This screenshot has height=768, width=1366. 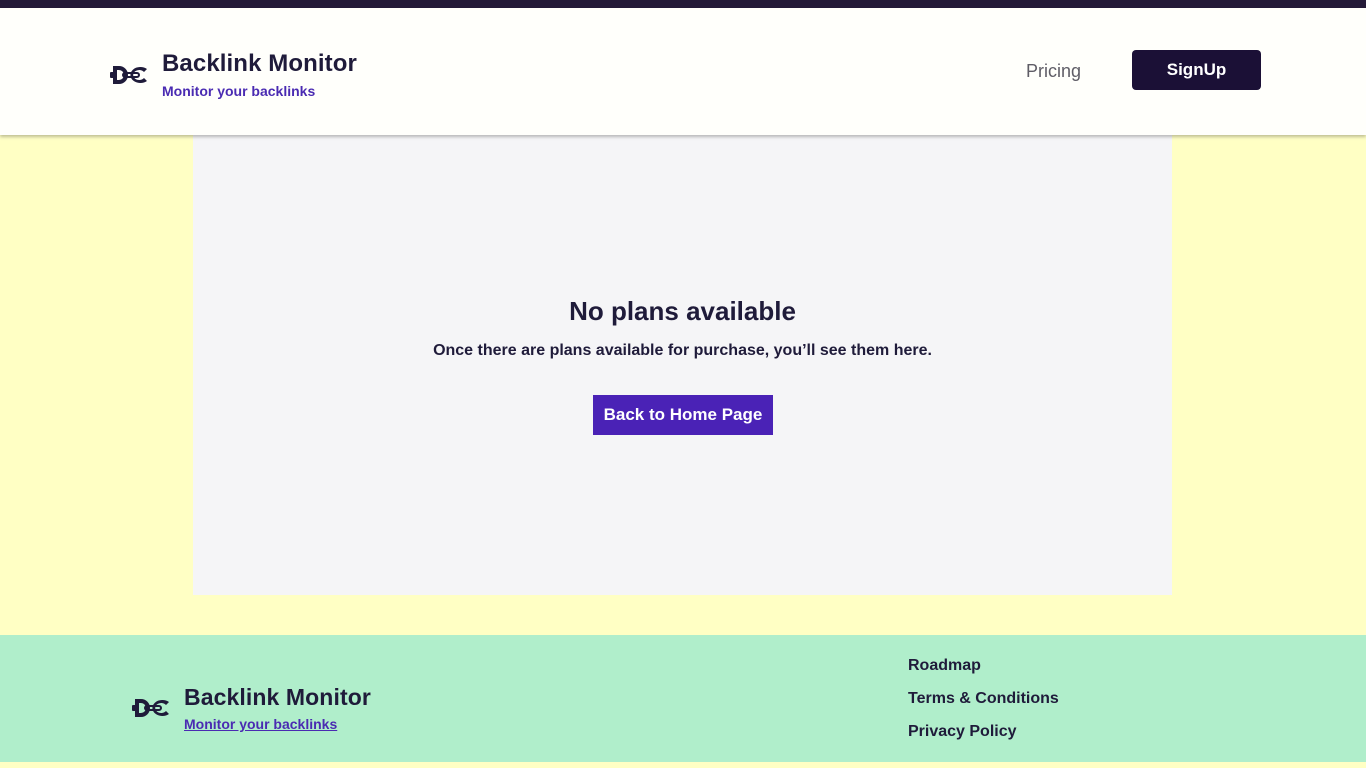 I want to click on signup-button: SignUp, so click(x=1196, y=70).